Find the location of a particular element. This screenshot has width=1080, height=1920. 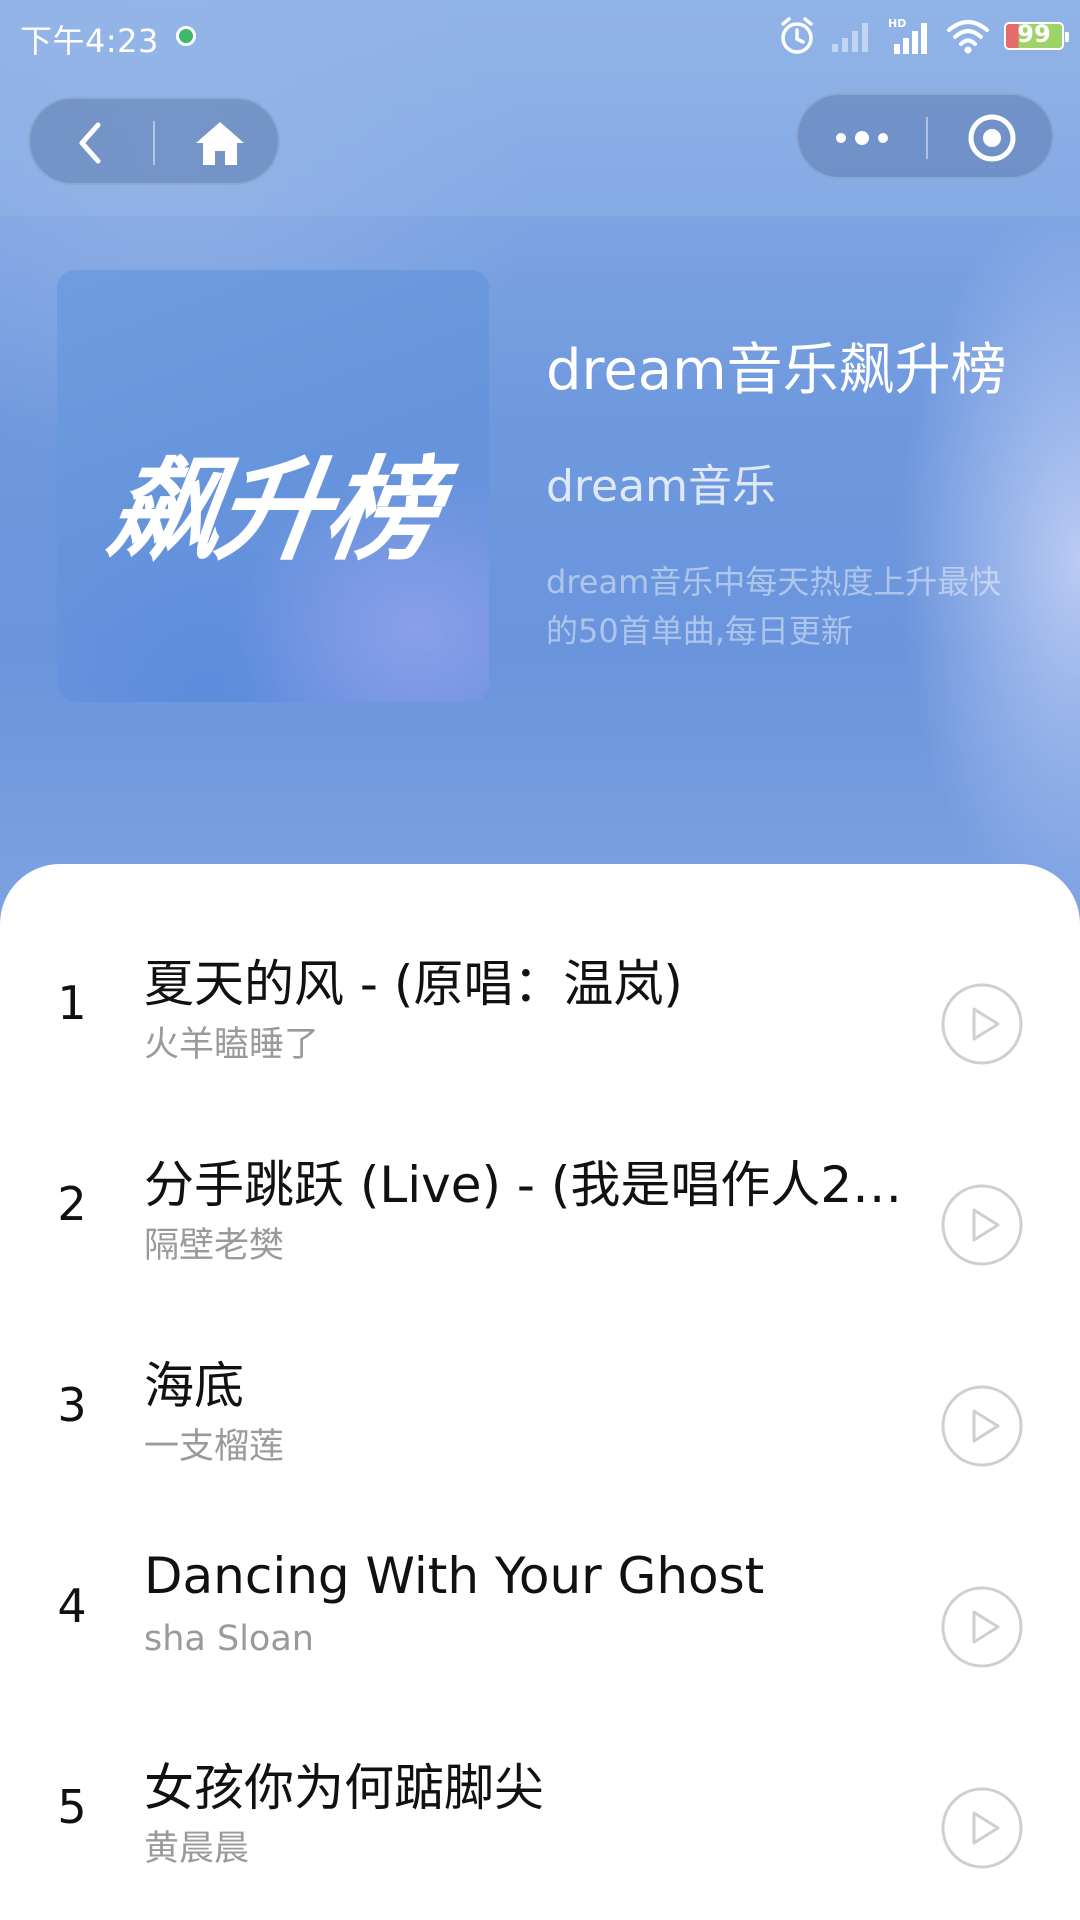

battery-level: 99 is located at coordinates (1034, 34).